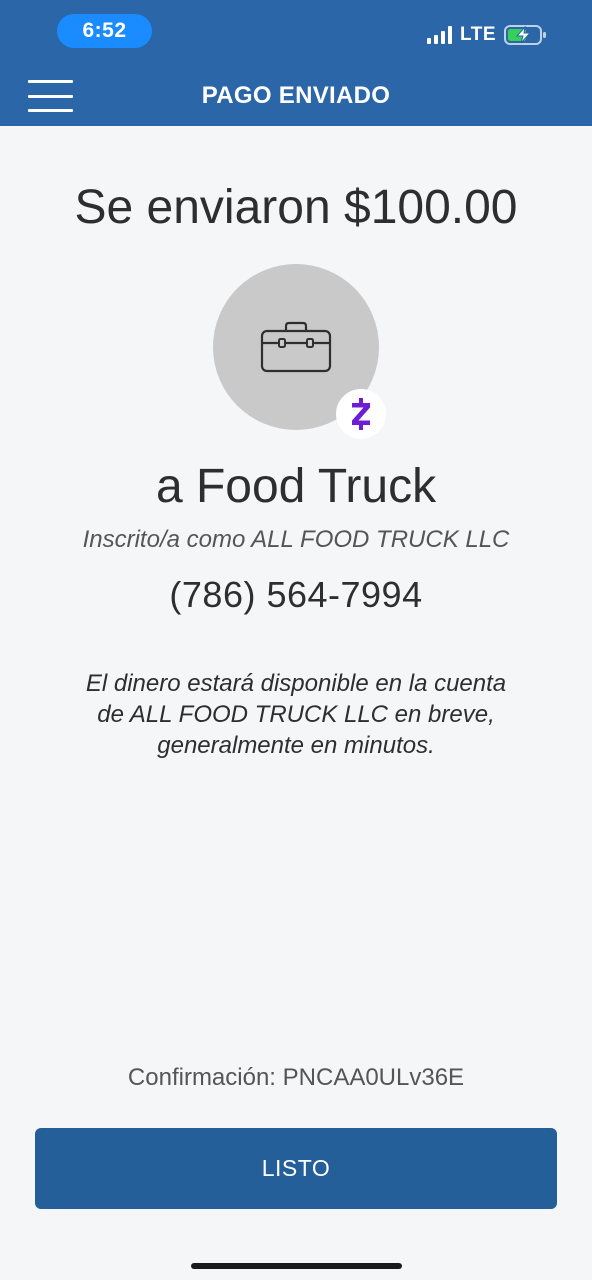 The height and width of the screenshot is (1280, 592). What do you see at coordinates (296, 539) in the screenshot?
I see `enrolled-as-label: Inscrito/a como ALL FOOD TRUCK LLC` at bounding box center [296, 539].